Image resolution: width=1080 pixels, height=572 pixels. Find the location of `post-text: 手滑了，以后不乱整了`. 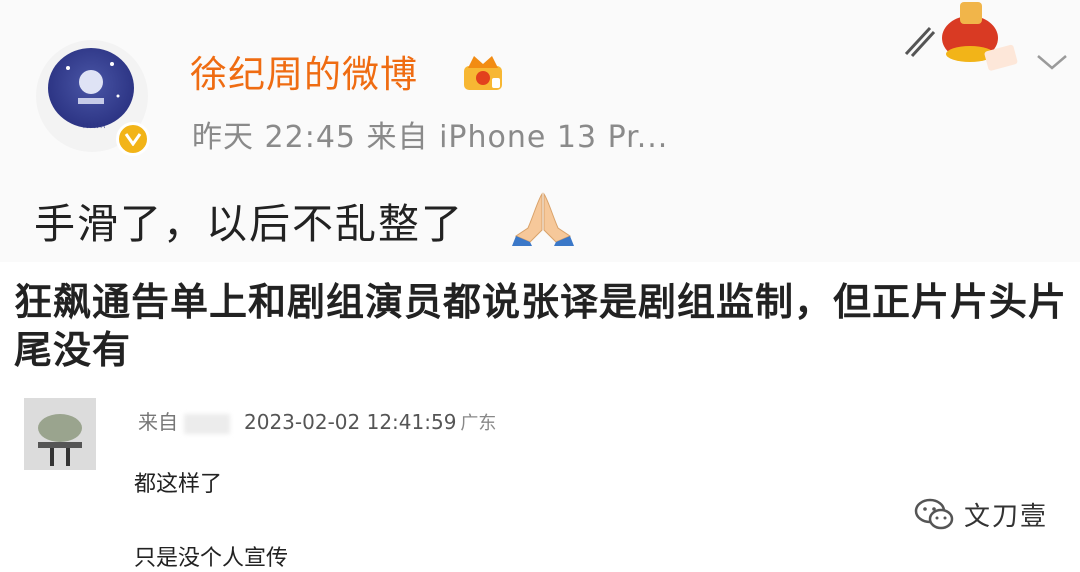

post-text: 手滑了，以后不乱整了 is located at coordinates (249, 224).